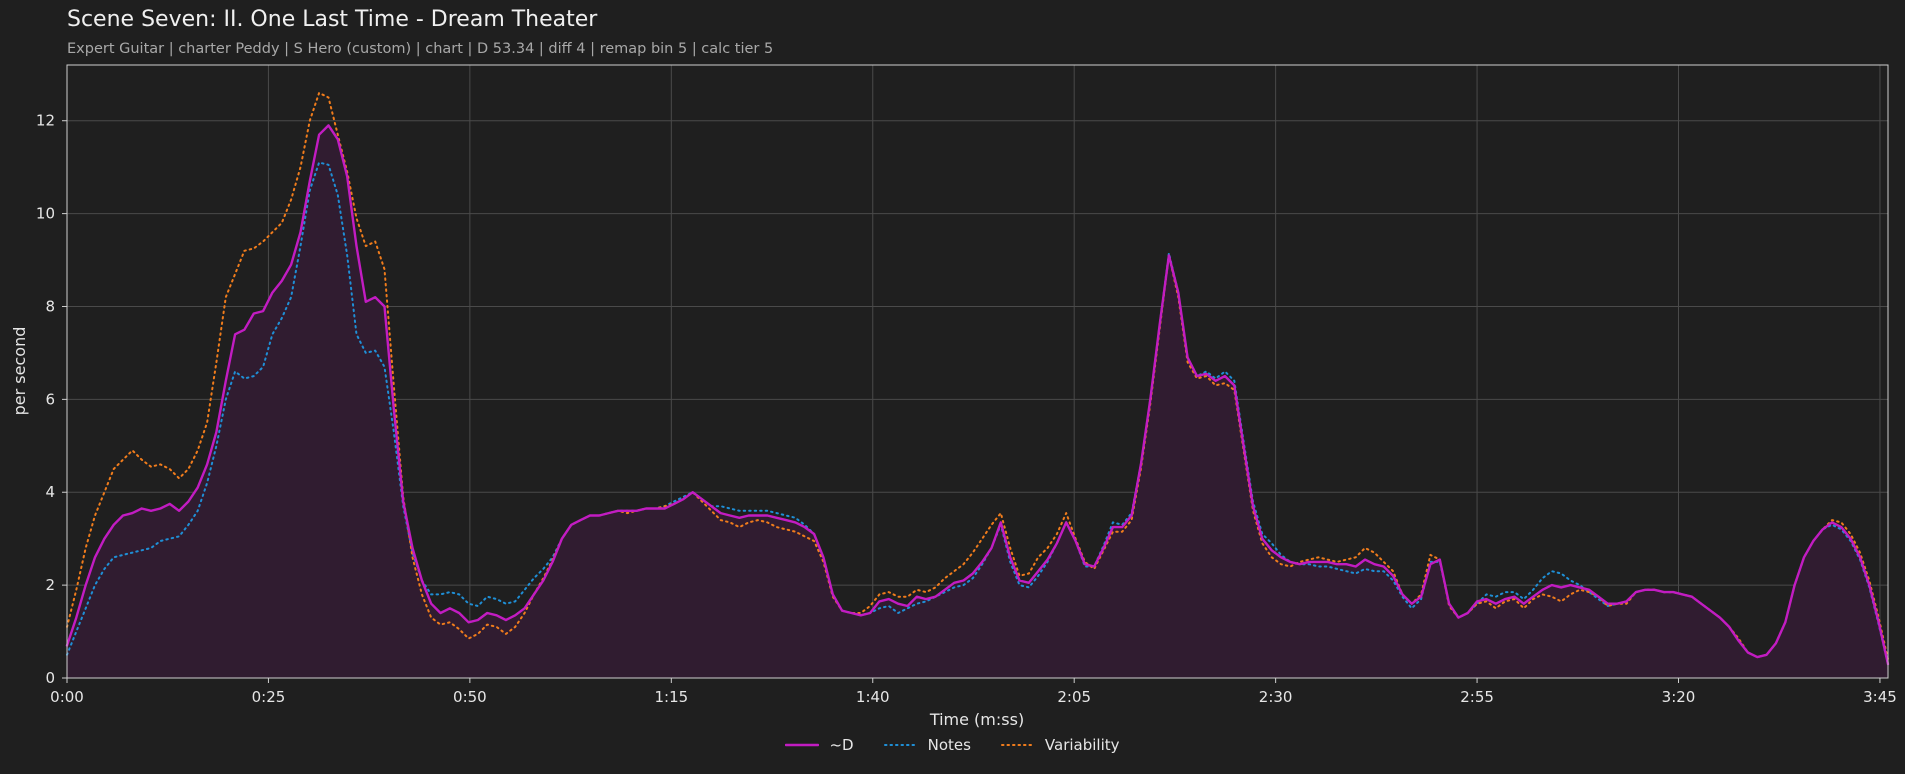 The image size is (1905, 774). What do you see at coordinates (671, 697) in the screenshot?
I see `x-tick-label: 1:15` at bounding box center [671, 697].